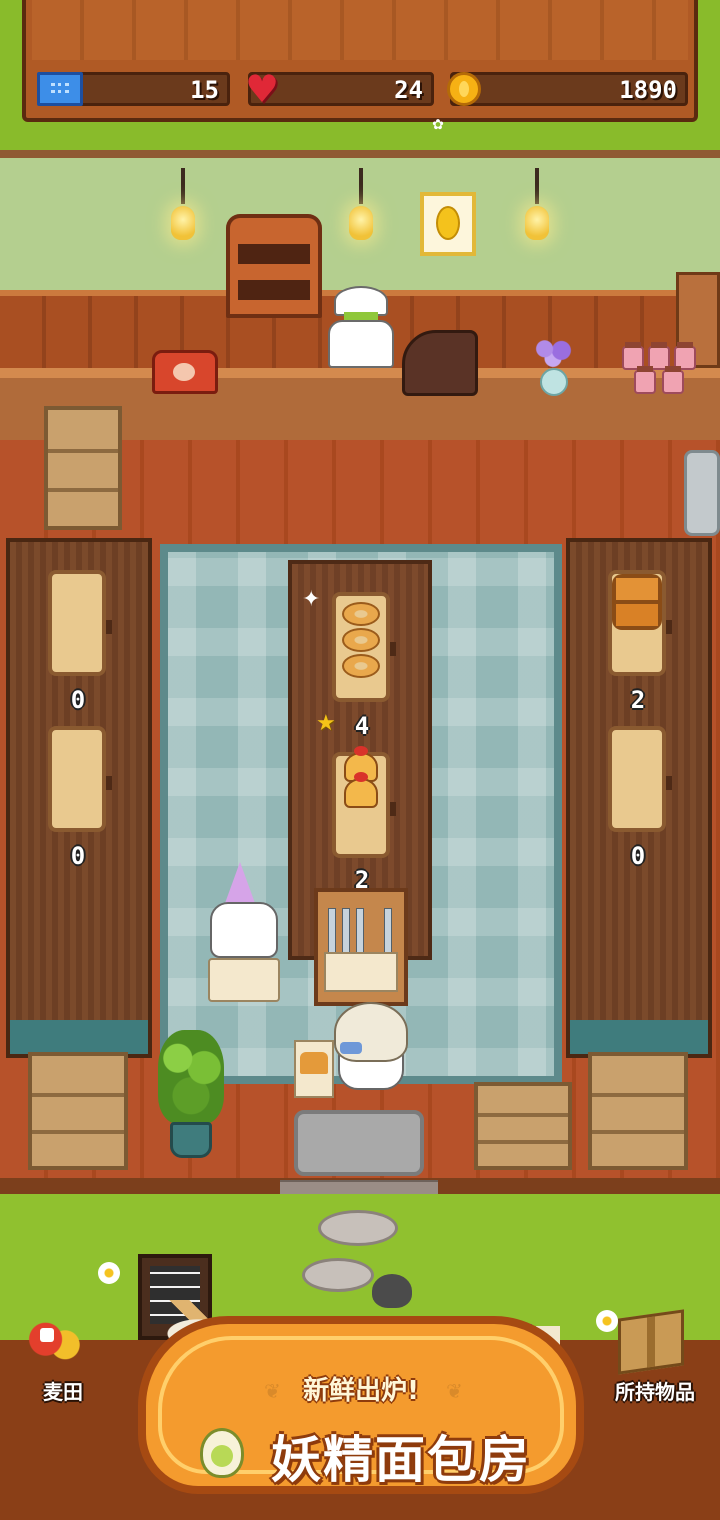  What do you see at coordinates (191, 1095) in the screenshot?
I see `potted-plant` at bounding box center [191, 1095].